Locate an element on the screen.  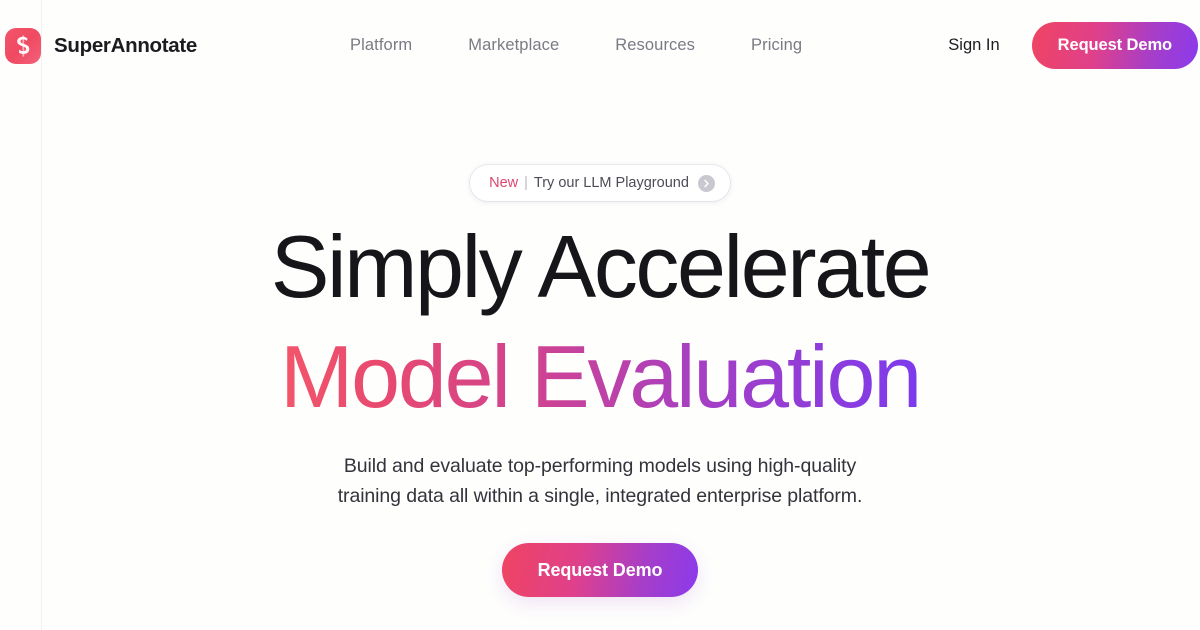
brand-name: SuperAnnotate is located at coordinates (126, 45).